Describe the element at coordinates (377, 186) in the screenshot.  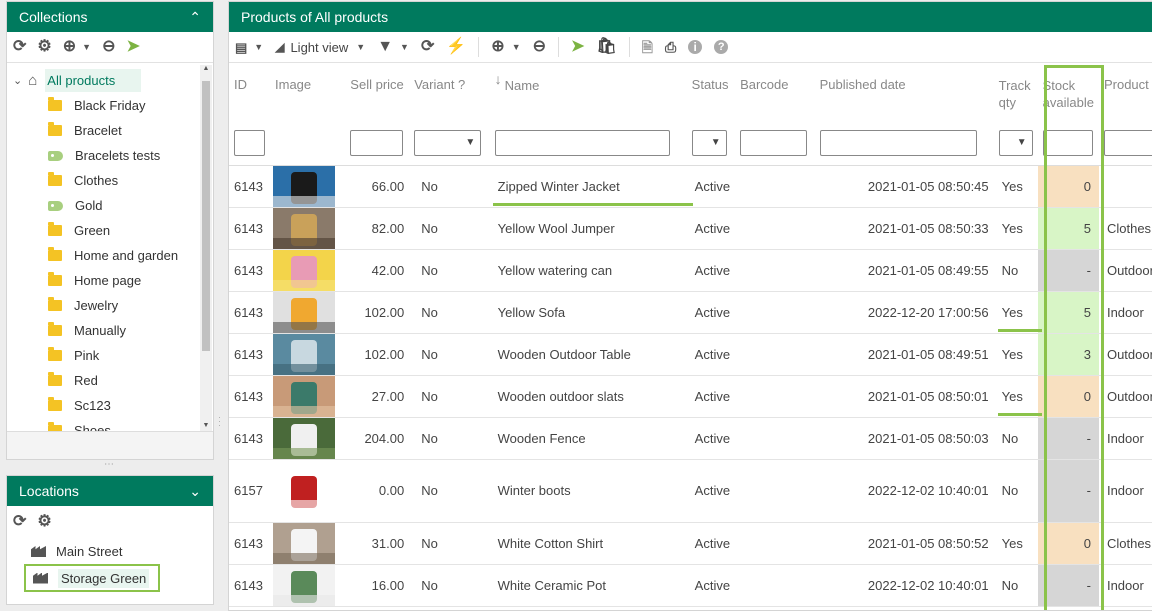
I see `cell-sell-price: 66.00` at that location.